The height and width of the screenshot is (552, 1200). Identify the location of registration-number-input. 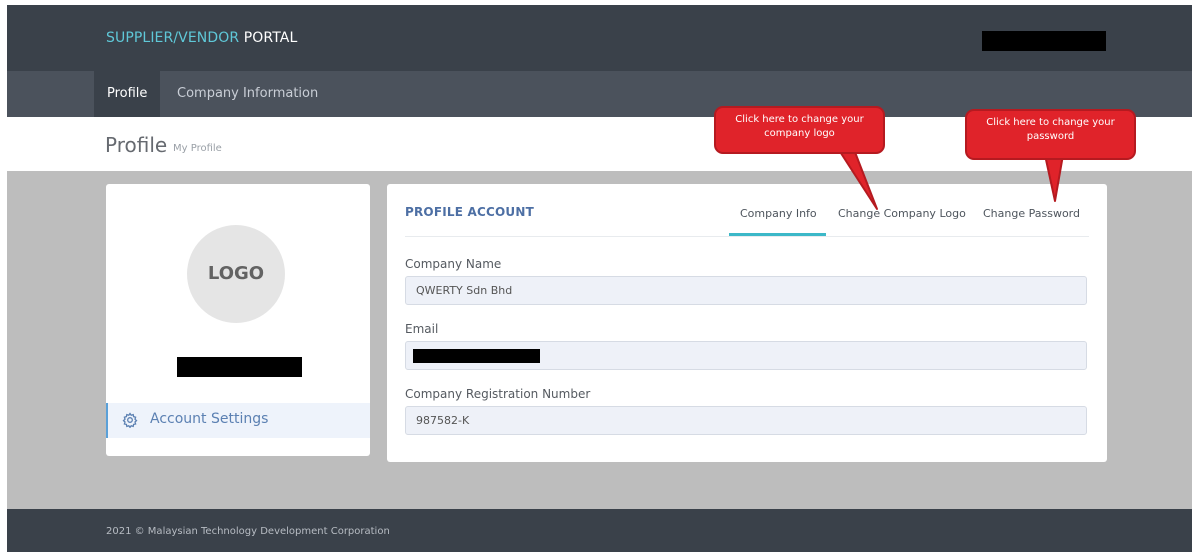
(746, 420).